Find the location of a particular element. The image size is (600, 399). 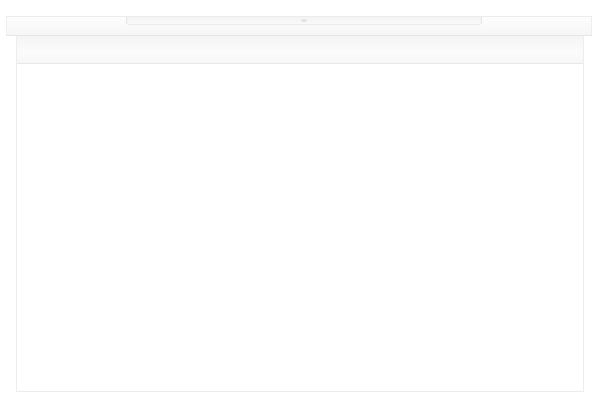

handle-groove is located at coordinates (300, 50).